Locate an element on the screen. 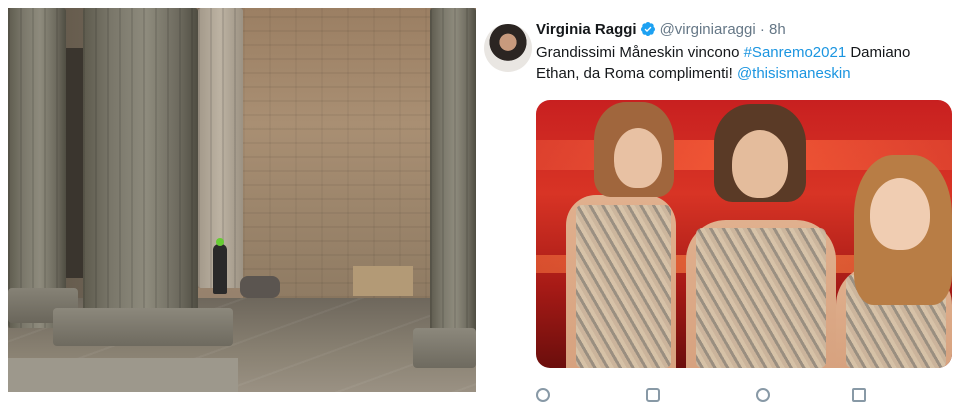 The height and width of the screenshot is (402, 960). author-handle: @virginiaraggi is located at coordinates (708, 29).